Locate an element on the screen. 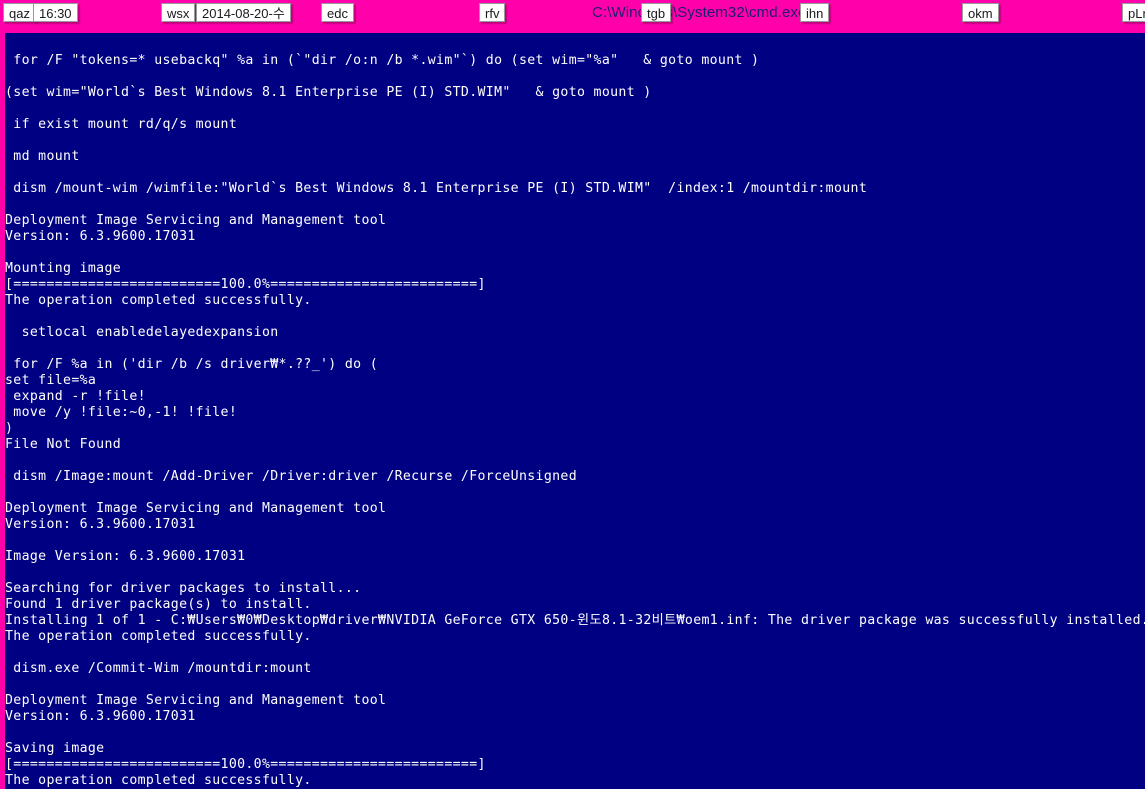  hint-chip-16-30: 16:30 is located at coordinates (55, 12).